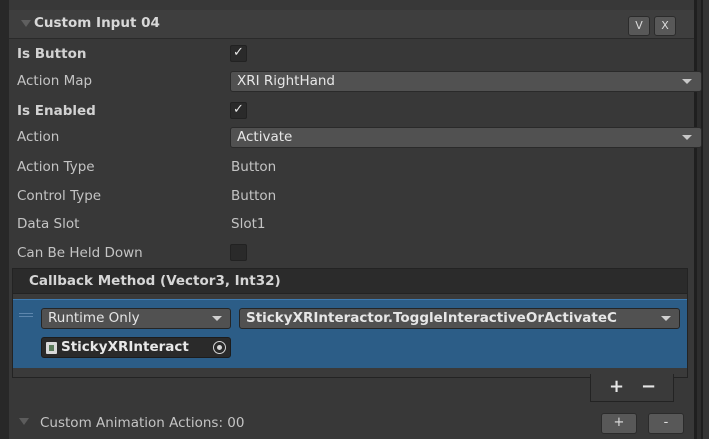 This screenshot has height=439, width=709. Describe the element at coordinates (350, 281) in the screenshot. I see `callback-header: Callback Method (Vector3, Int32)` at that location.